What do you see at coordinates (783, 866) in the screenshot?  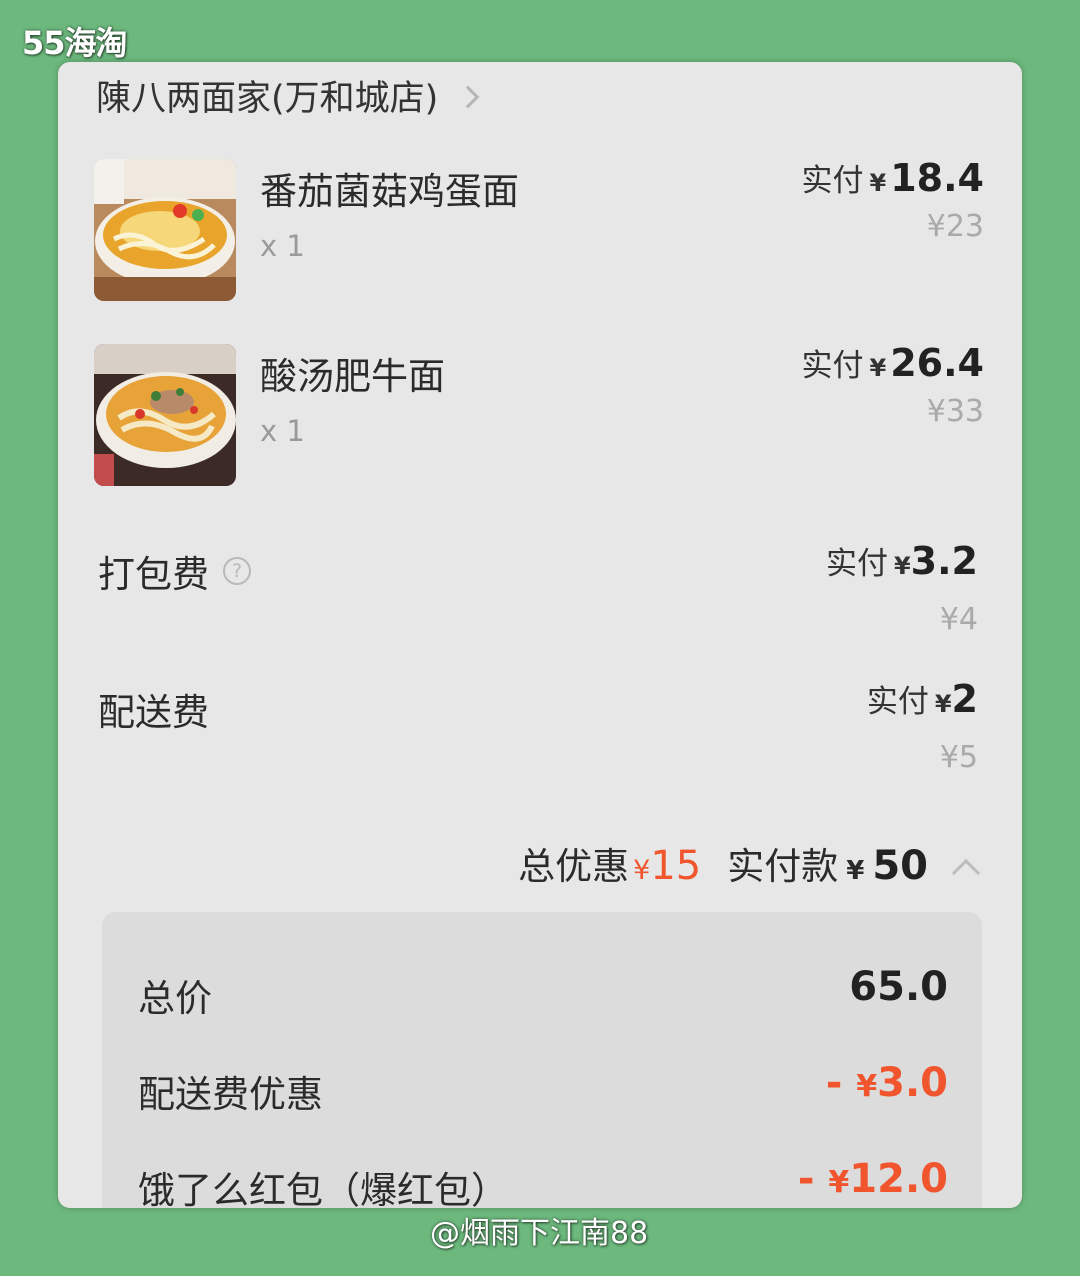 I see `amount-paid-label: 实付款` at bounding box center [783, 866].